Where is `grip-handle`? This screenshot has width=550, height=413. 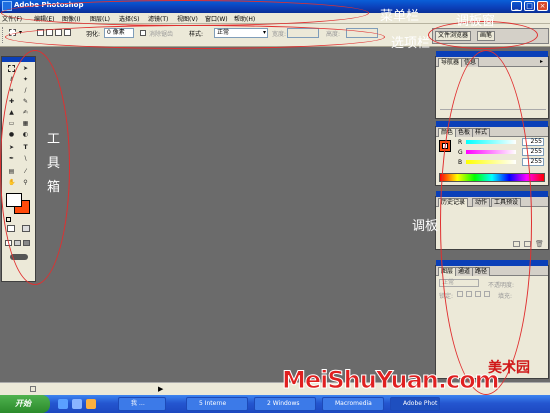 grip-handle is located at coordinates (3, 35).